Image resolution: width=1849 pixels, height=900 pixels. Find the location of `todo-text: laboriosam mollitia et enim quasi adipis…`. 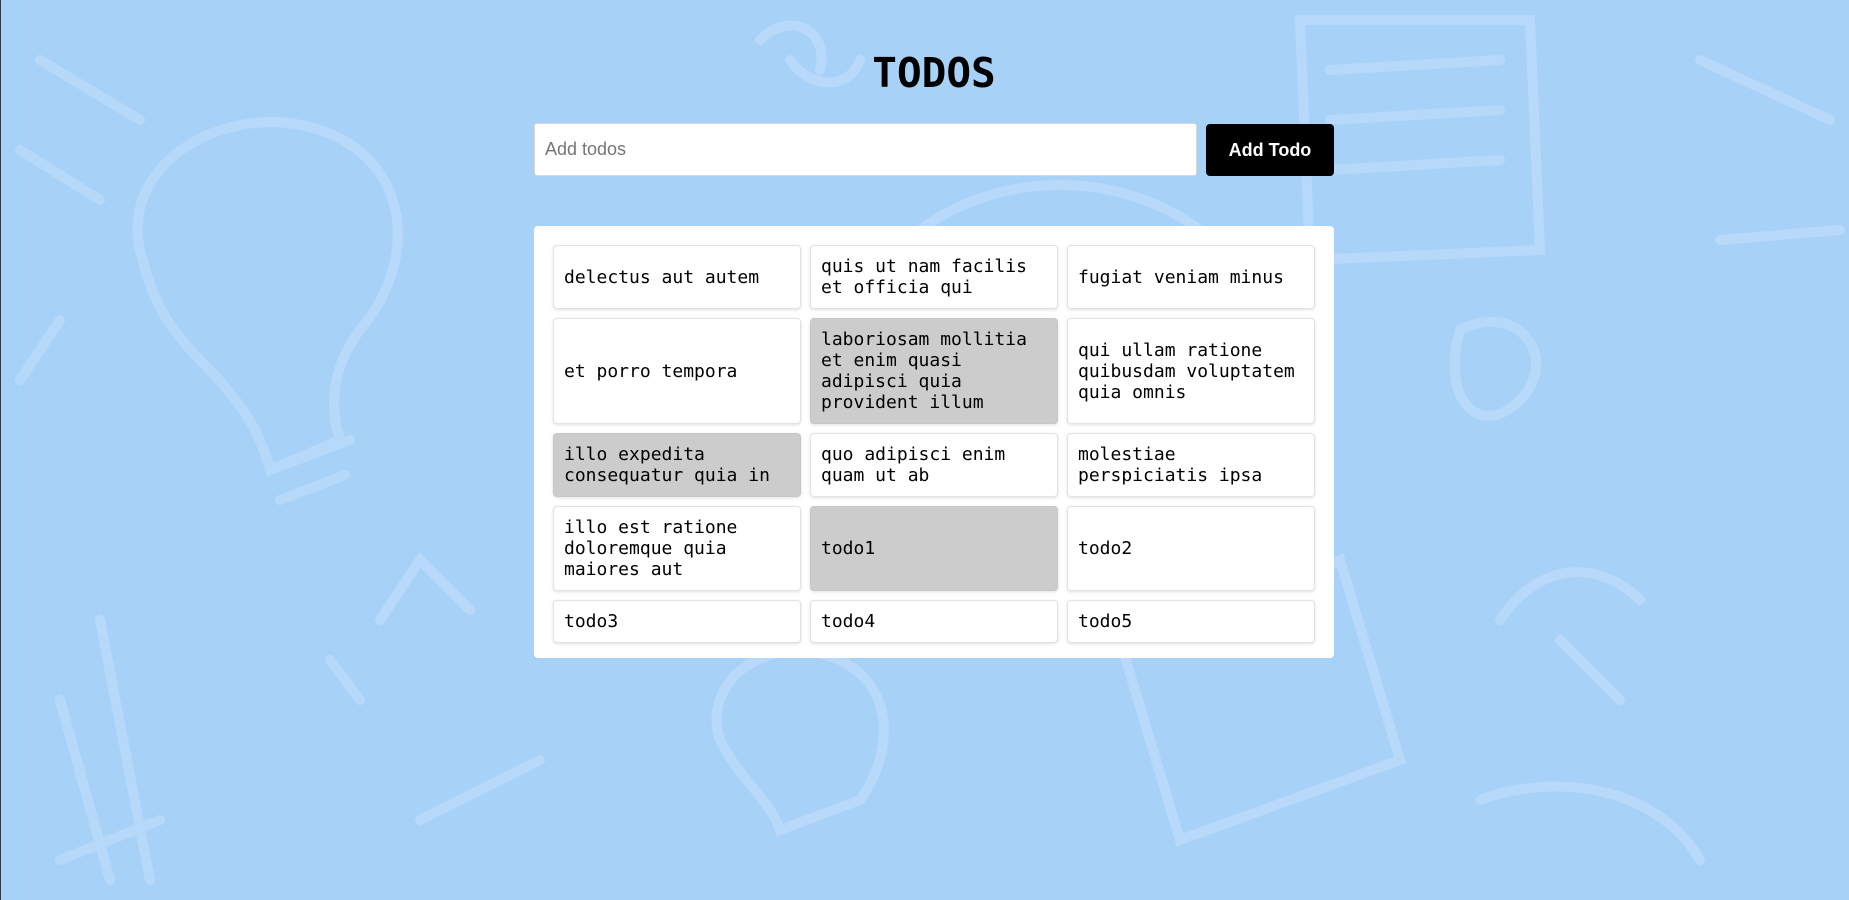

todo-text: laboriosam mollitia et enim quasi adipis… is located at coordinates (924, 371).